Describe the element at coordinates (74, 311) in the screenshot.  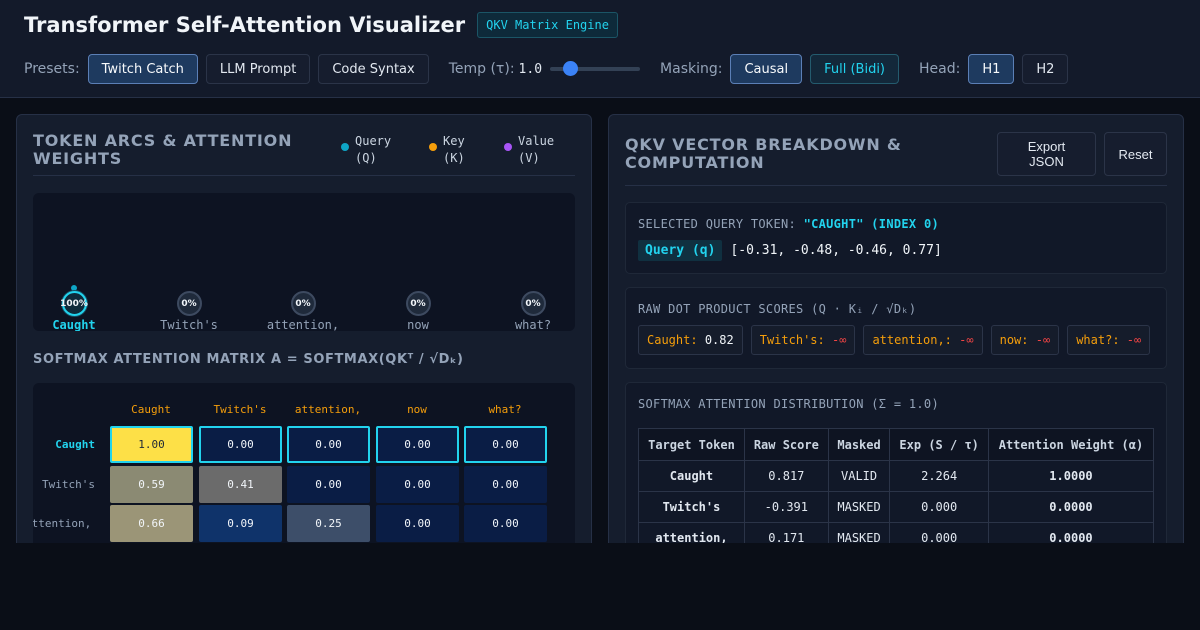
I see `token-caught: 100% Caught` at that location.